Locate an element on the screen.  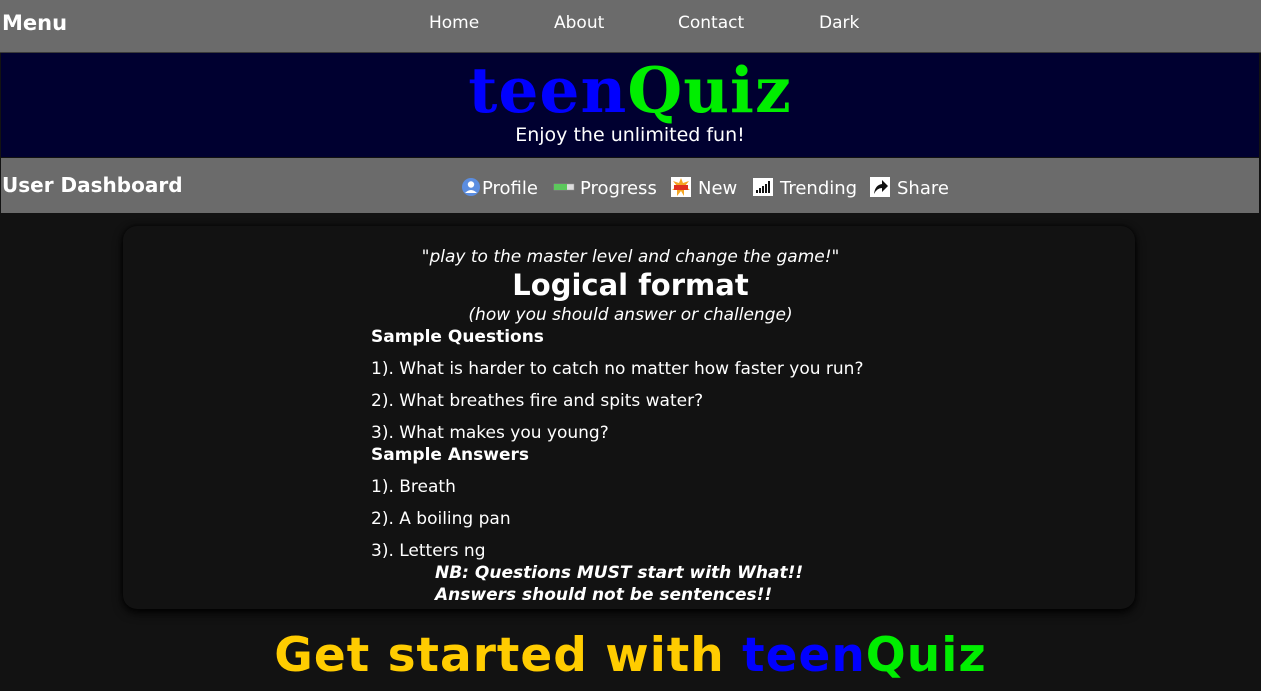
profile-icon is located at coordinates (471, 187).